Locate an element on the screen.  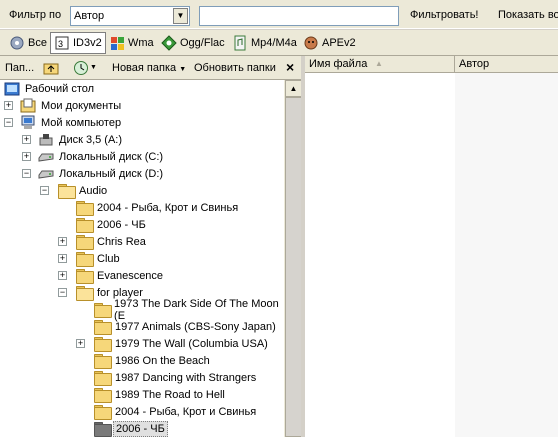
tree-item-folder: Evanescence is located at coordinates (120, 275).